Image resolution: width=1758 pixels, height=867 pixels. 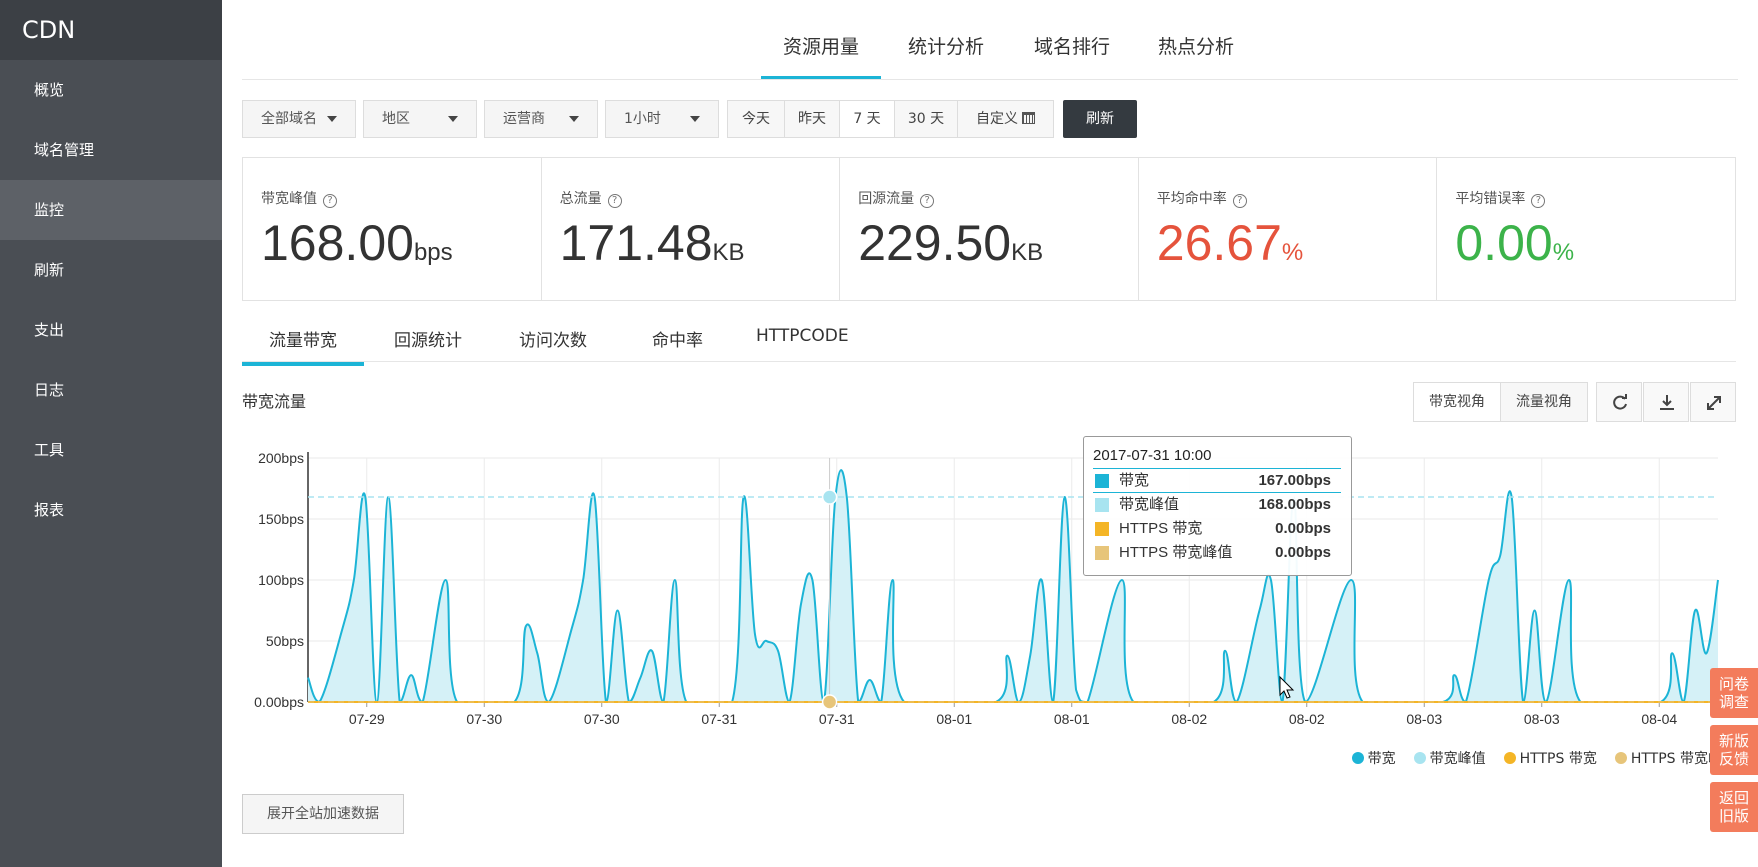 What do you see at coordinates (1659, 719) in the screenshot?
I see `x-tick-label: 08-04` at bounding box center [1659, 719].